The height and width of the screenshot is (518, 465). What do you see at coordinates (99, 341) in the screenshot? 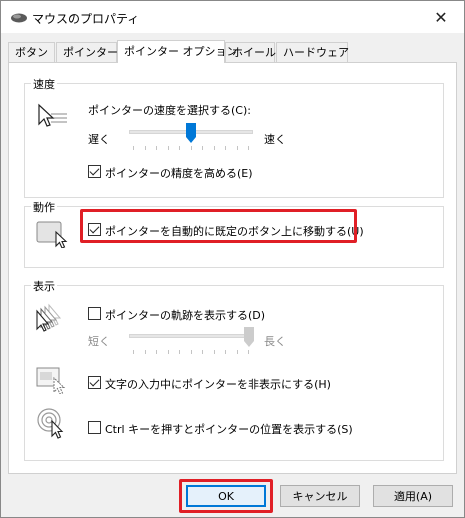
I see `trails-short-label: 短く` at bounding box center [99, 341].